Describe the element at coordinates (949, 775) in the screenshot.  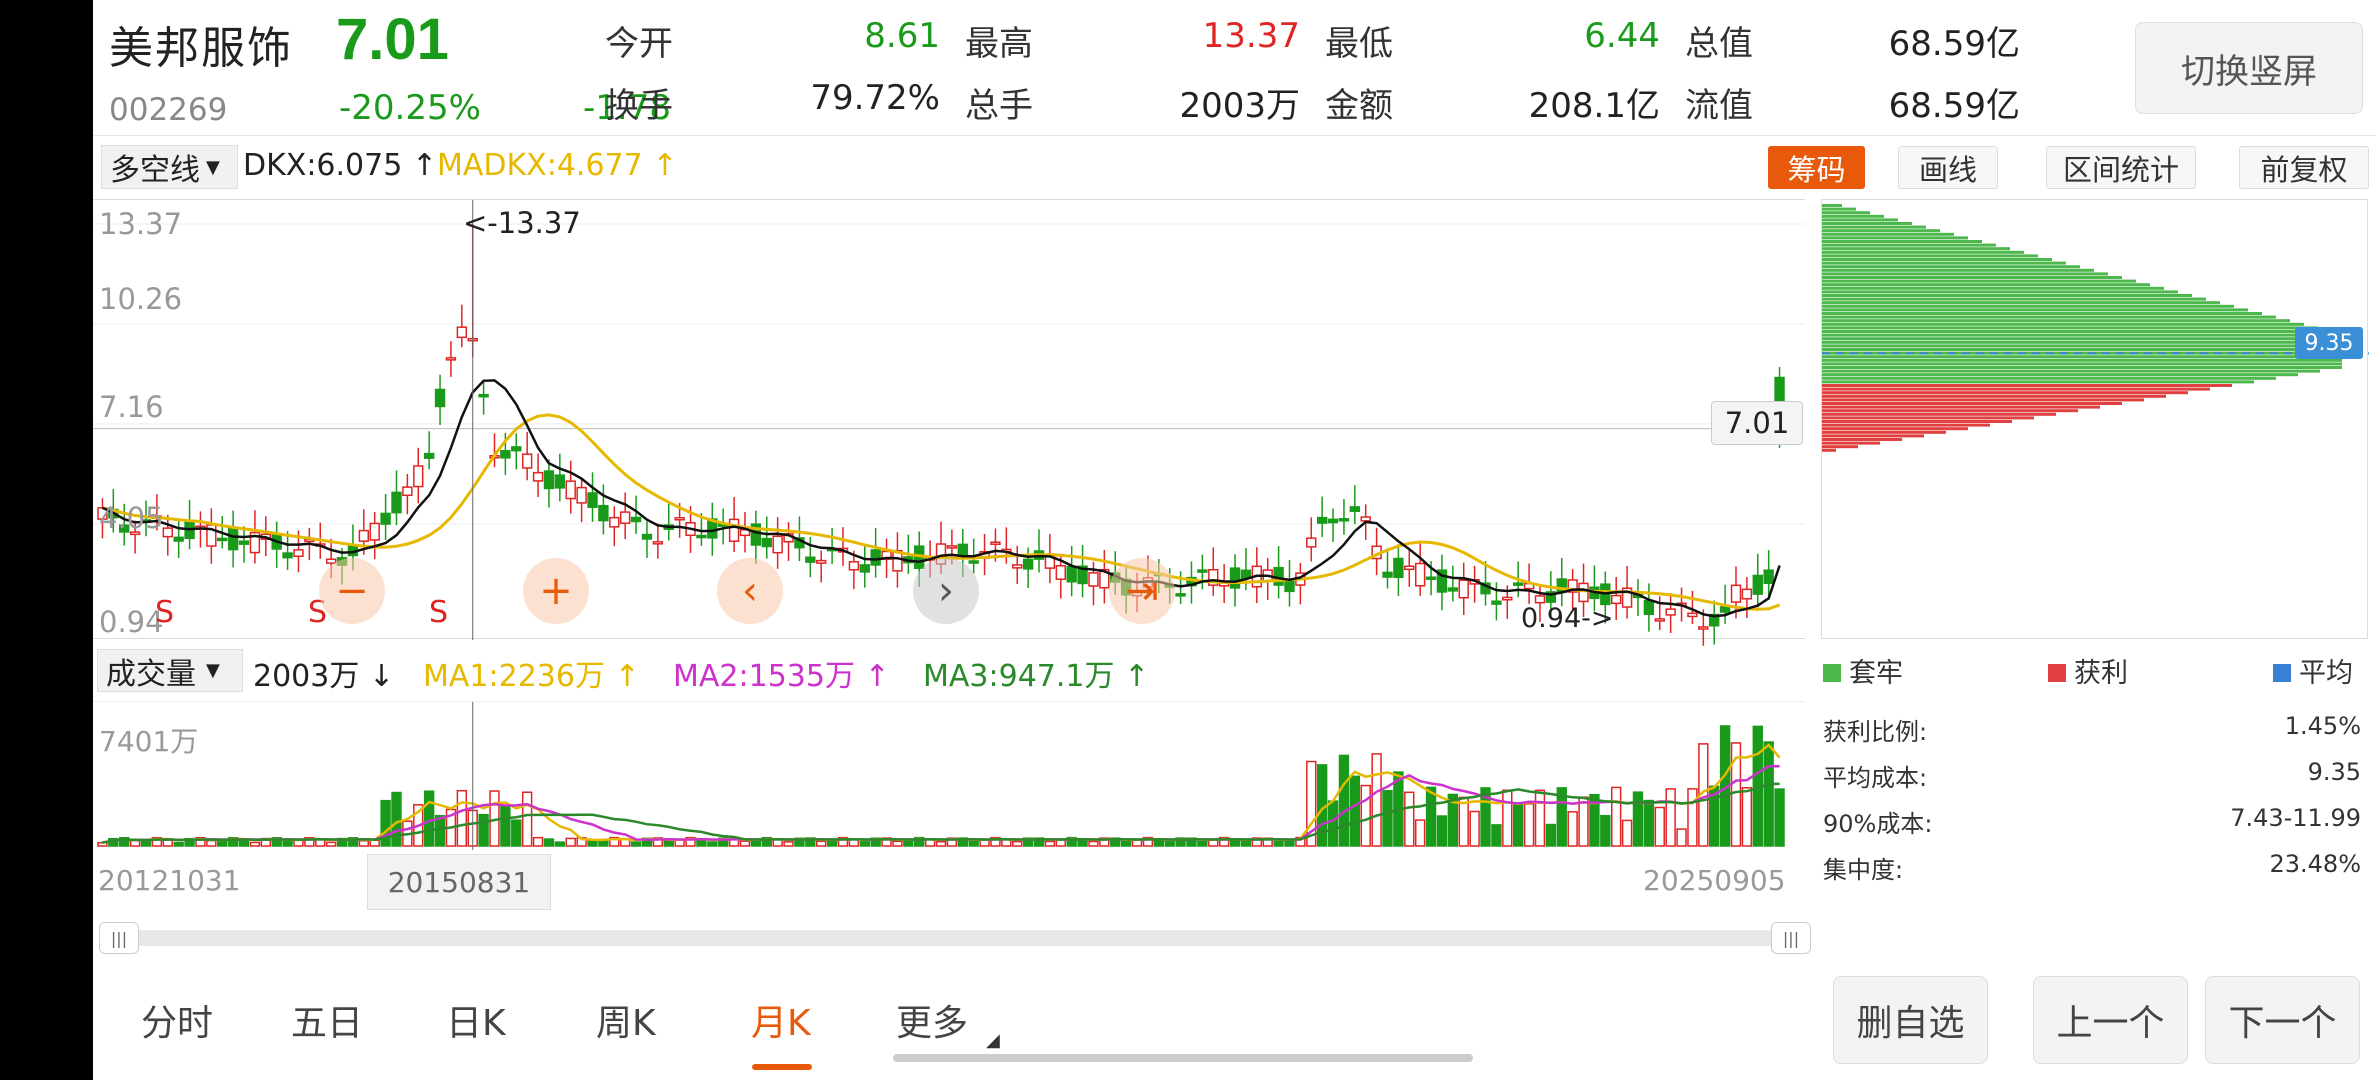
I see `volume-chart` at that location.